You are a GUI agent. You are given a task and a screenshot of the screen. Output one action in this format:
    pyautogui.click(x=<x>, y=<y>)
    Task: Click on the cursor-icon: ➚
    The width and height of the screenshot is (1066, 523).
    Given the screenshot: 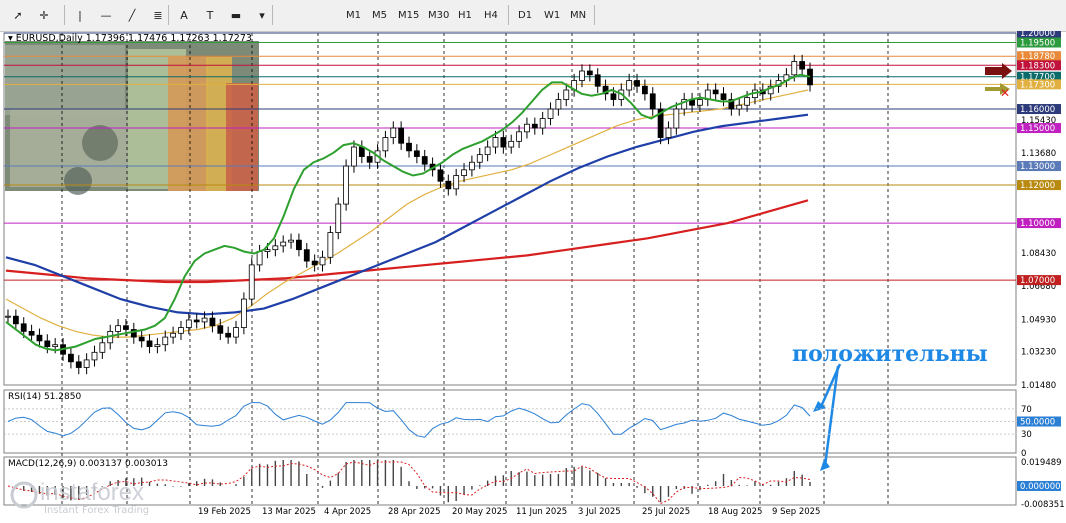 What is the action you would take?
    pyautogui.click(x=18, y=15)
    